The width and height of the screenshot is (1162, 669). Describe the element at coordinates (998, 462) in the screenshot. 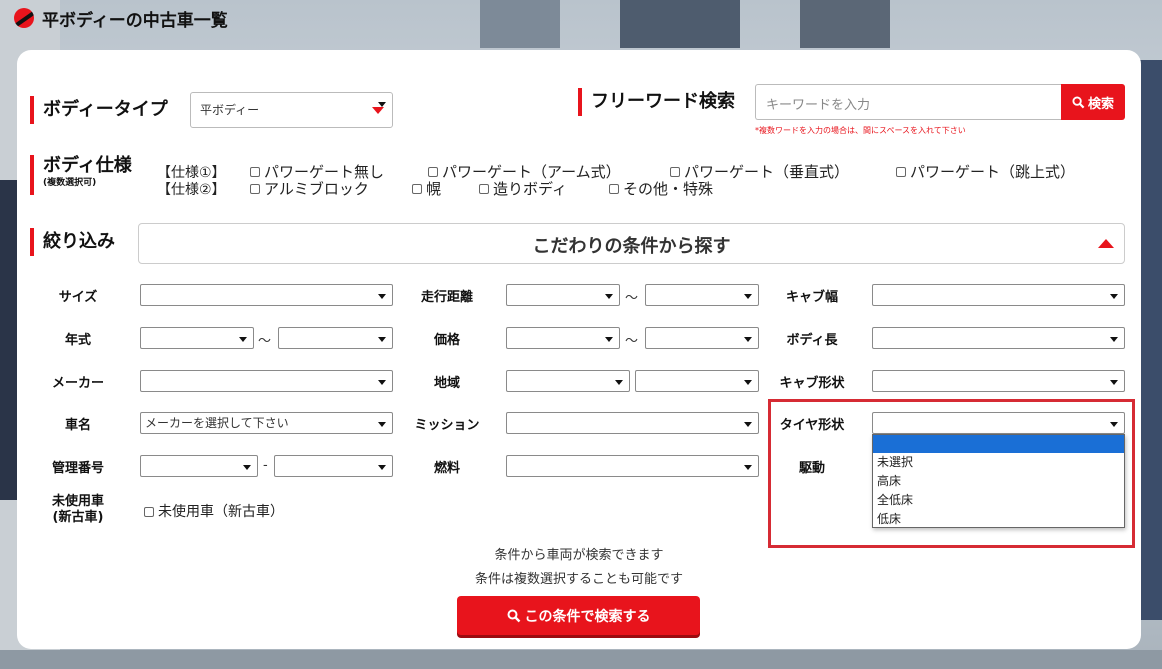

I see `dropdown-option: 未選択` at that location.